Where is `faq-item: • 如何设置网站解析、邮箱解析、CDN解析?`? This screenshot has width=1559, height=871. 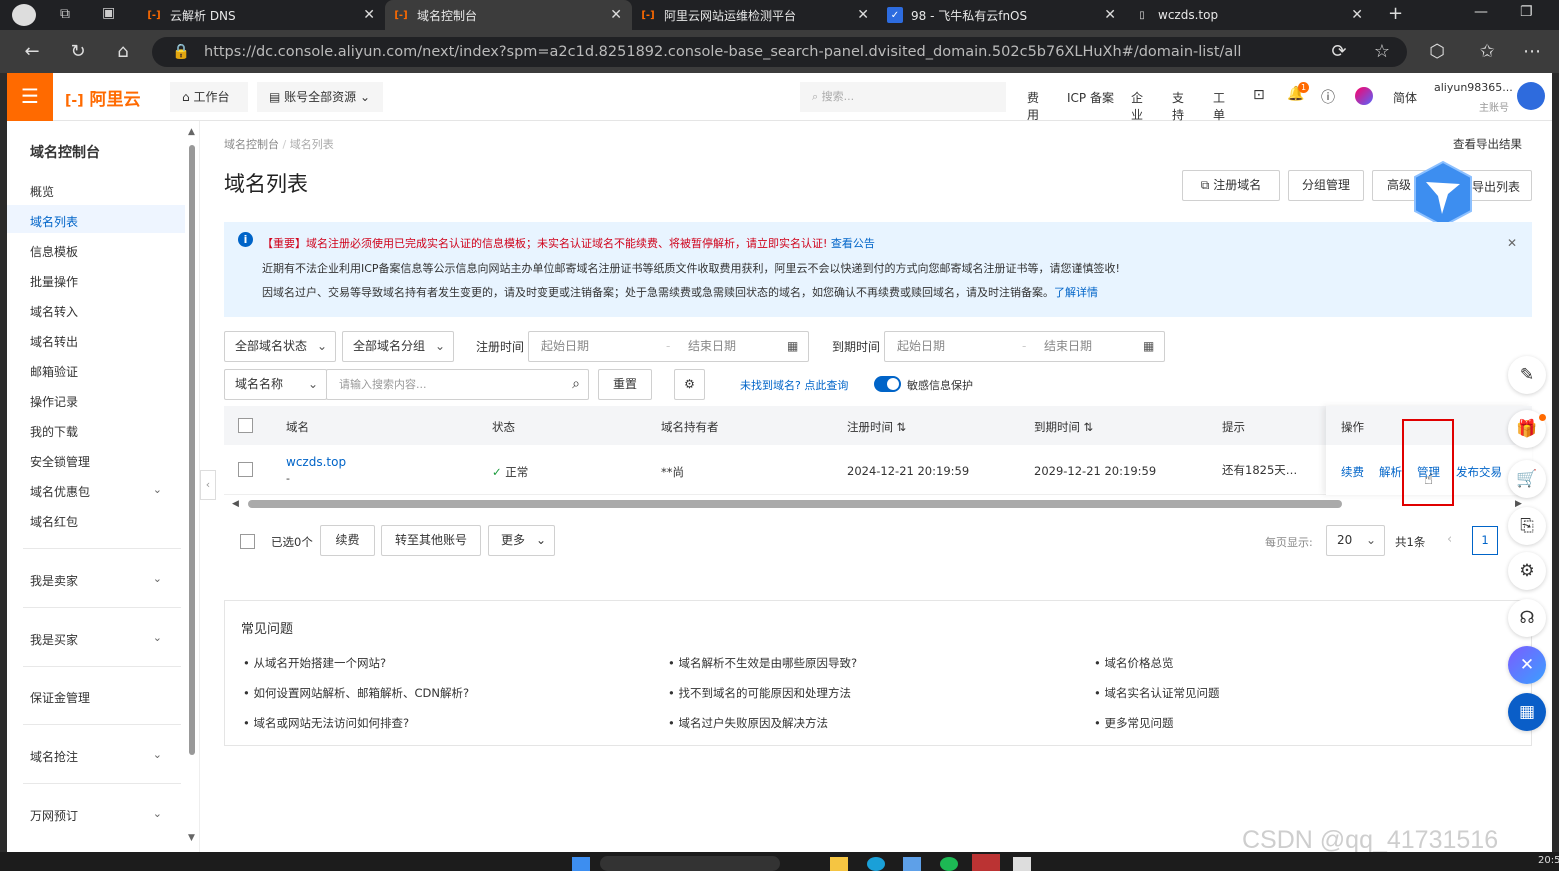
faq-item: • 如何设置网站解析、邮箱解析、CDN解析? is located at coordinates (356, 693).